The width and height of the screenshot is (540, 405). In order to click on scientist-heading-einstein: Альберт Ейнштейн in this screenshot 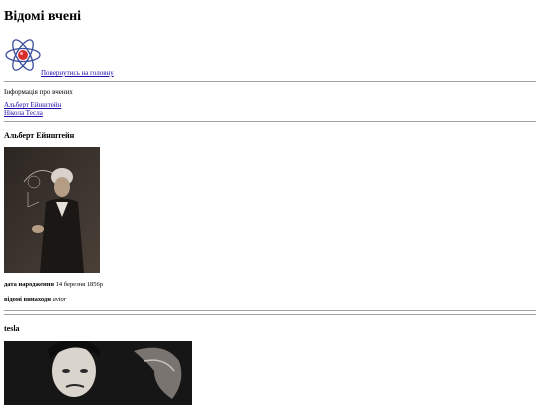, I will do `click(39, 135)`.